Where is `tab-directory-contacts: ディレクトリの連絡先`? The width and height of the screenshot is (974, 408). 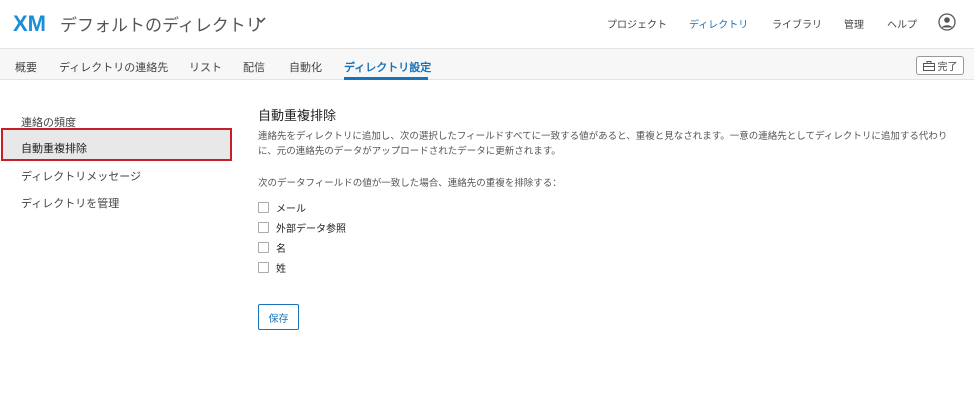 tab-directory-contacts: ディレクトリの連絡先 is located at coordinates (113, 67).